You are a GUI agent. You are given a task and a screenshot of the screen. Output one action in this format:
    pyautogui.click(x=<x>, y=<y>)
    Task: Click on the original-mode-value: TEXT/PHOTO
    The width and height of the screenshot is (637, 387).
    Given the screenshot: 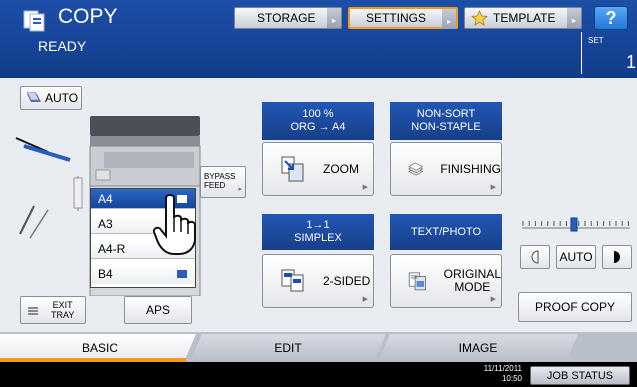 What is the action you would take?
    pyautogui.click(x=446, y=231)
    